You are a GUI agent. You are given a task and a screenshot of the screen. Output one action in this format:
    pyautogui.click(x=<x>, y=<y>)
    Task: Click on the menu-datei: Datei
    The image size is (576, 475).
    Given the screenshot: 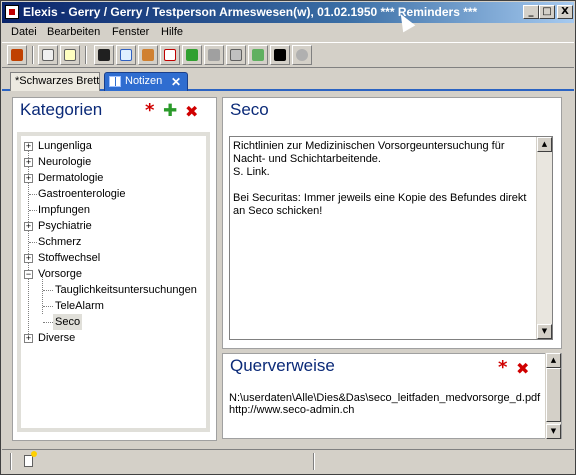 What is the action you would take?
    pyautogui.click(x=24, y=32)
    